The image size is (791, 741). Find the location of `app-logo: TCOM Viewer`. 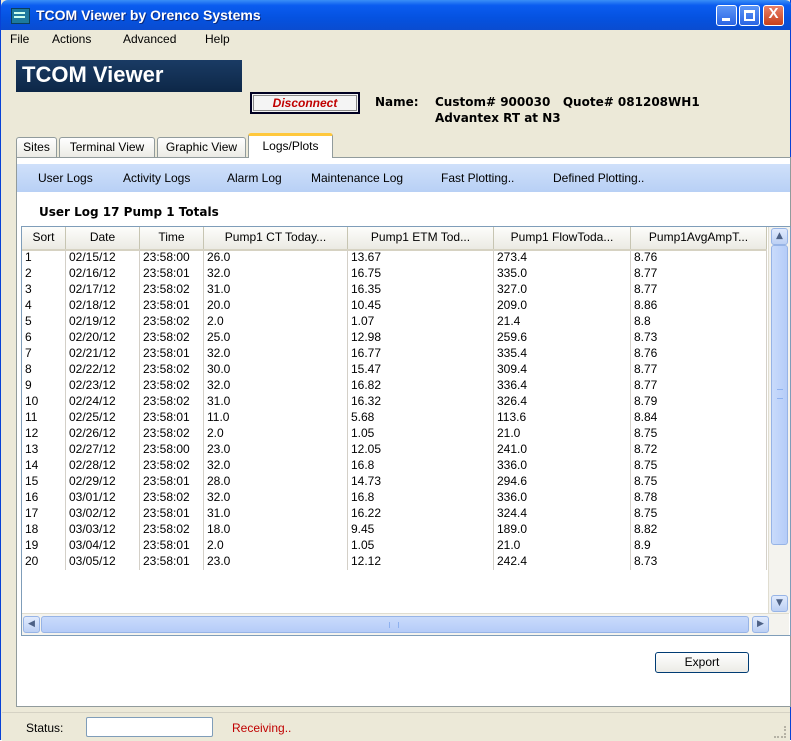

app-logo: TCOM Viewer is located at coordinates (129, 76).